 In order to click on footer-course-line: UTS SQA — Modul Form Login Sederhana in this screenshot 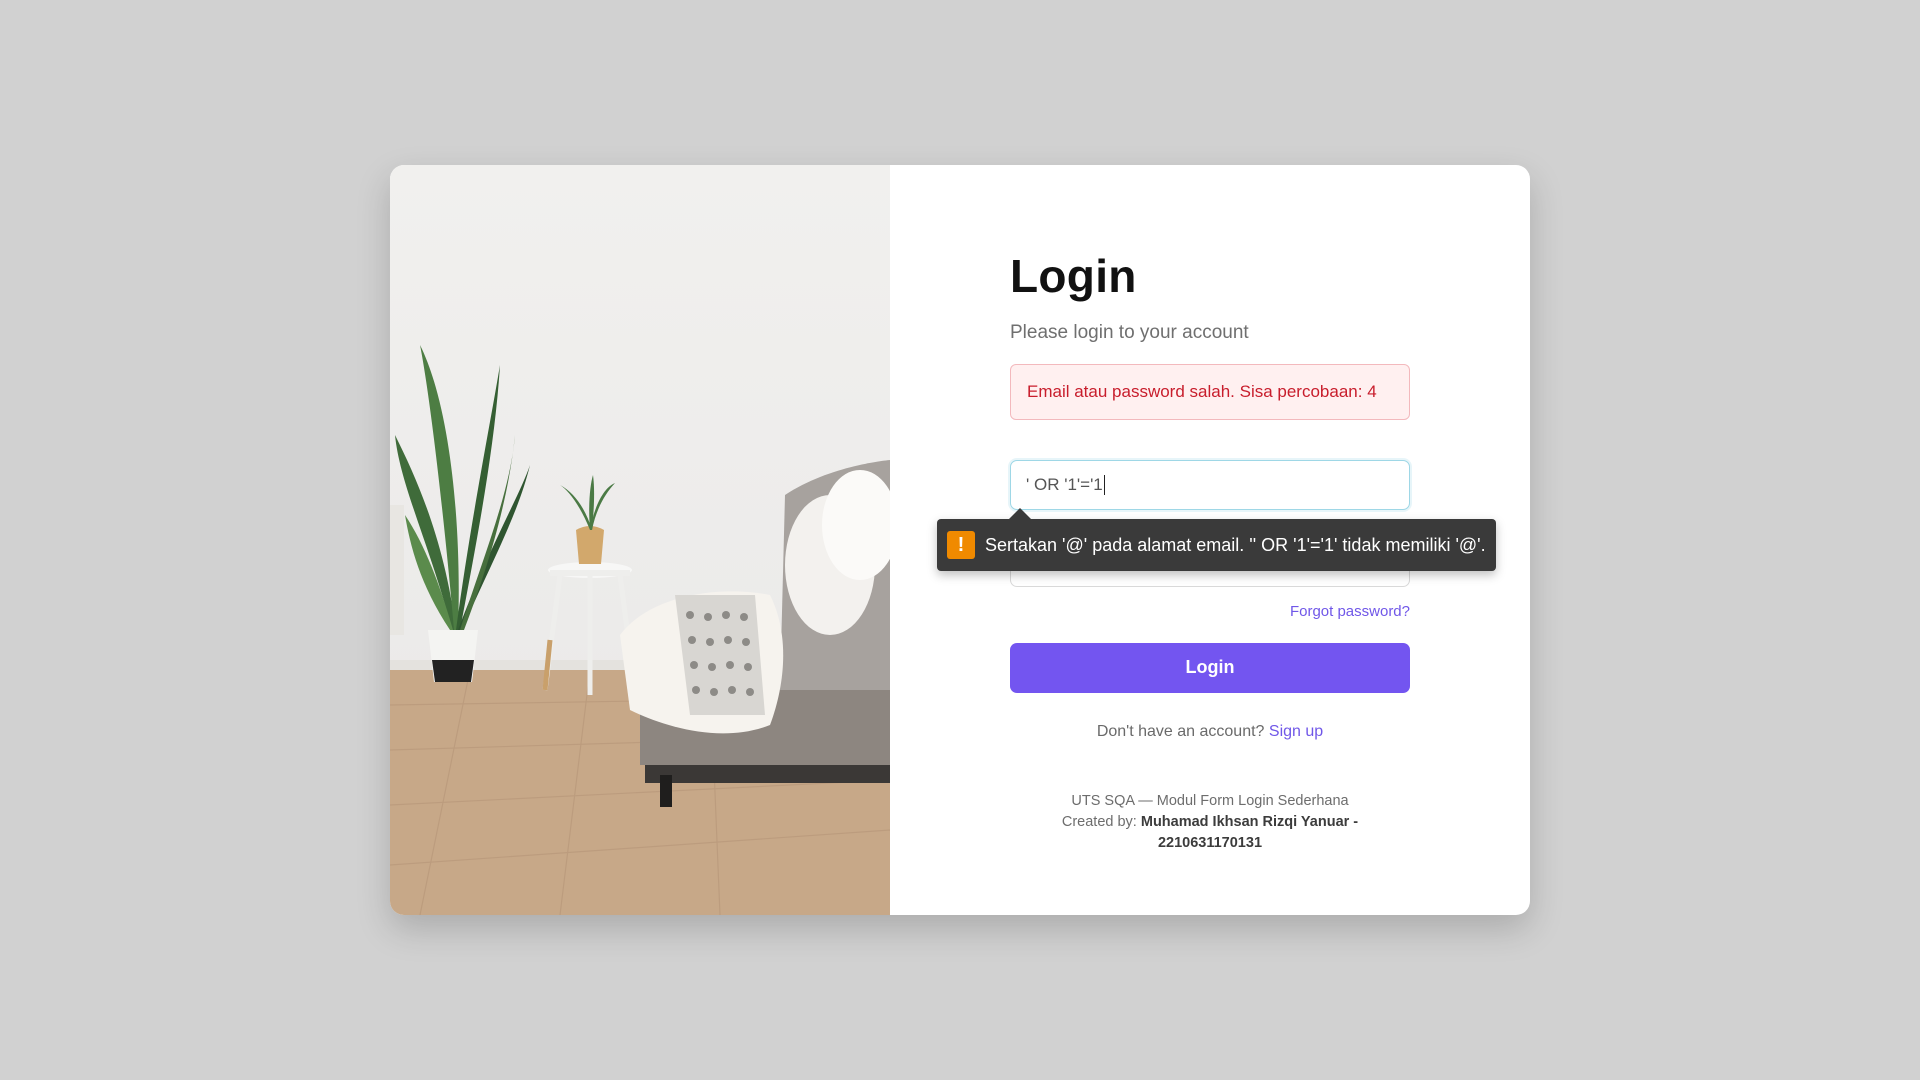, I will do `click(1210, 800)`.